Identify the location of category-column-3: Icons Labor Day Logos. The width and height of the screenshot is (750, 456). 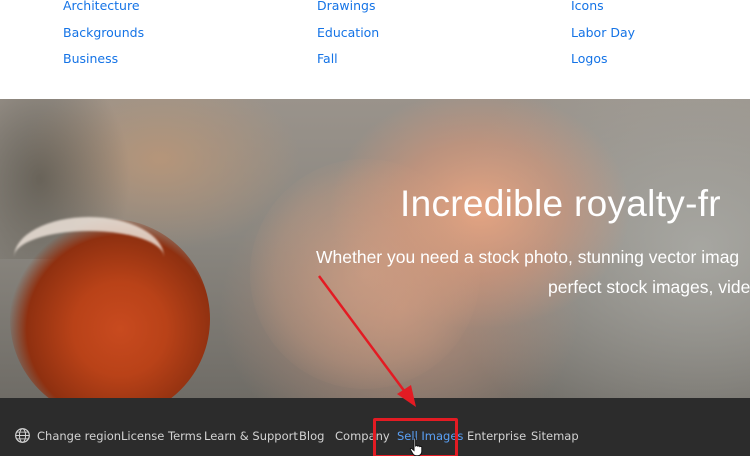
(603, 36).